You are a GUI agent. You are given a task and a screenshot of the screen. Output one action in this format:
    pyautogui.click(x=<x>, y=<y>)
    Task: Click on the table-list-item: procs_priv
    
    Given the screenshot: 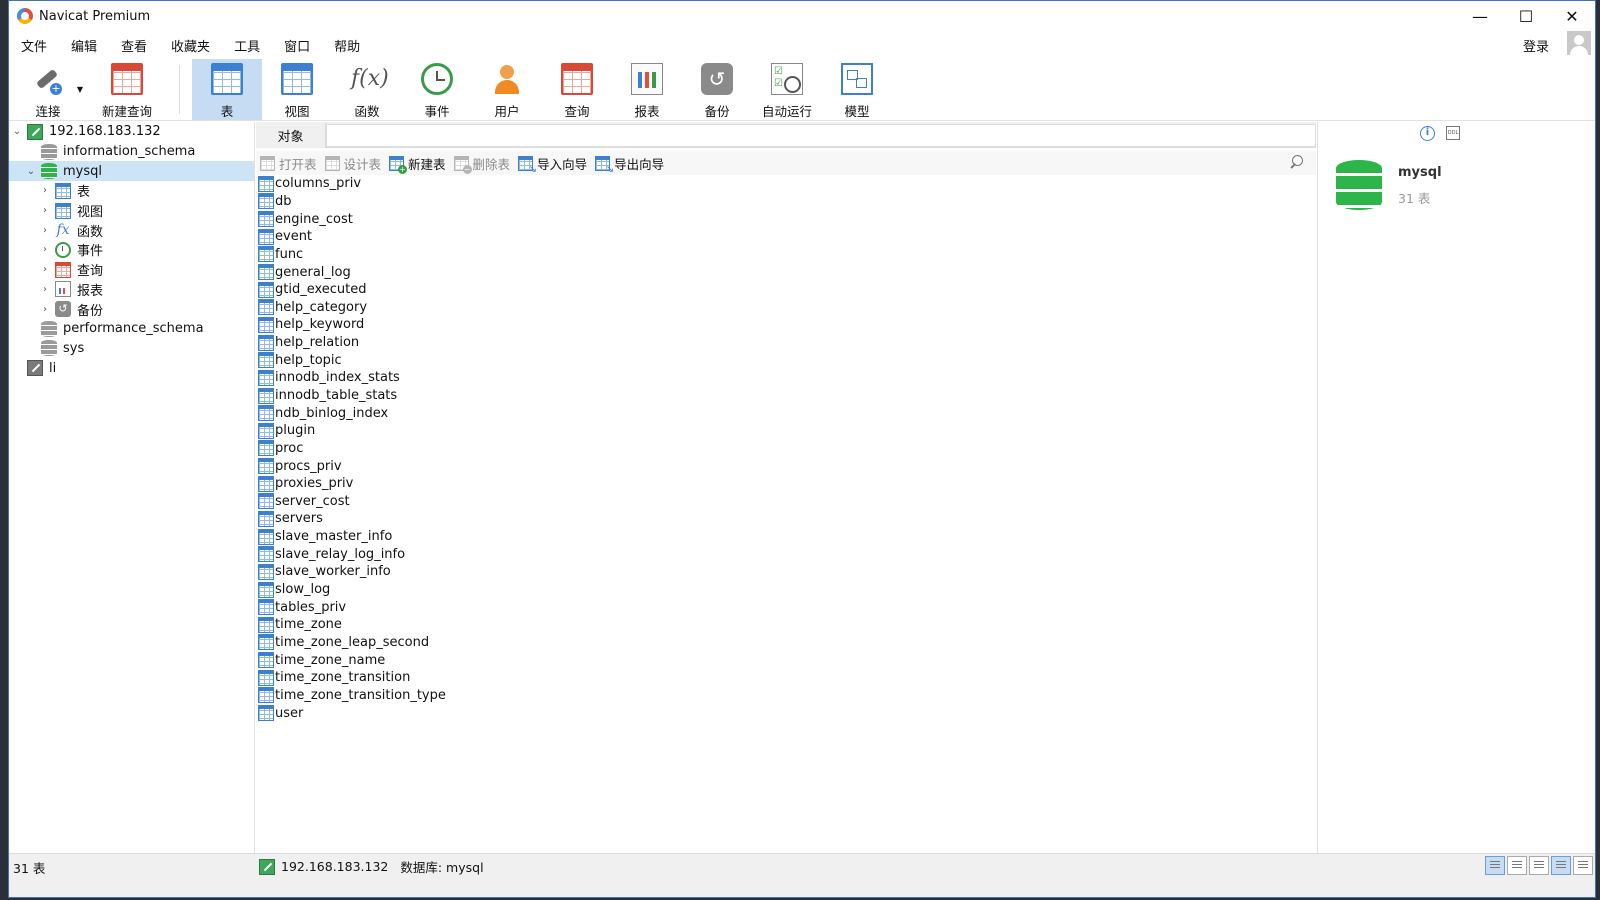 What is the action you would take?
    pyautogui.click(x=786, y=466)
    